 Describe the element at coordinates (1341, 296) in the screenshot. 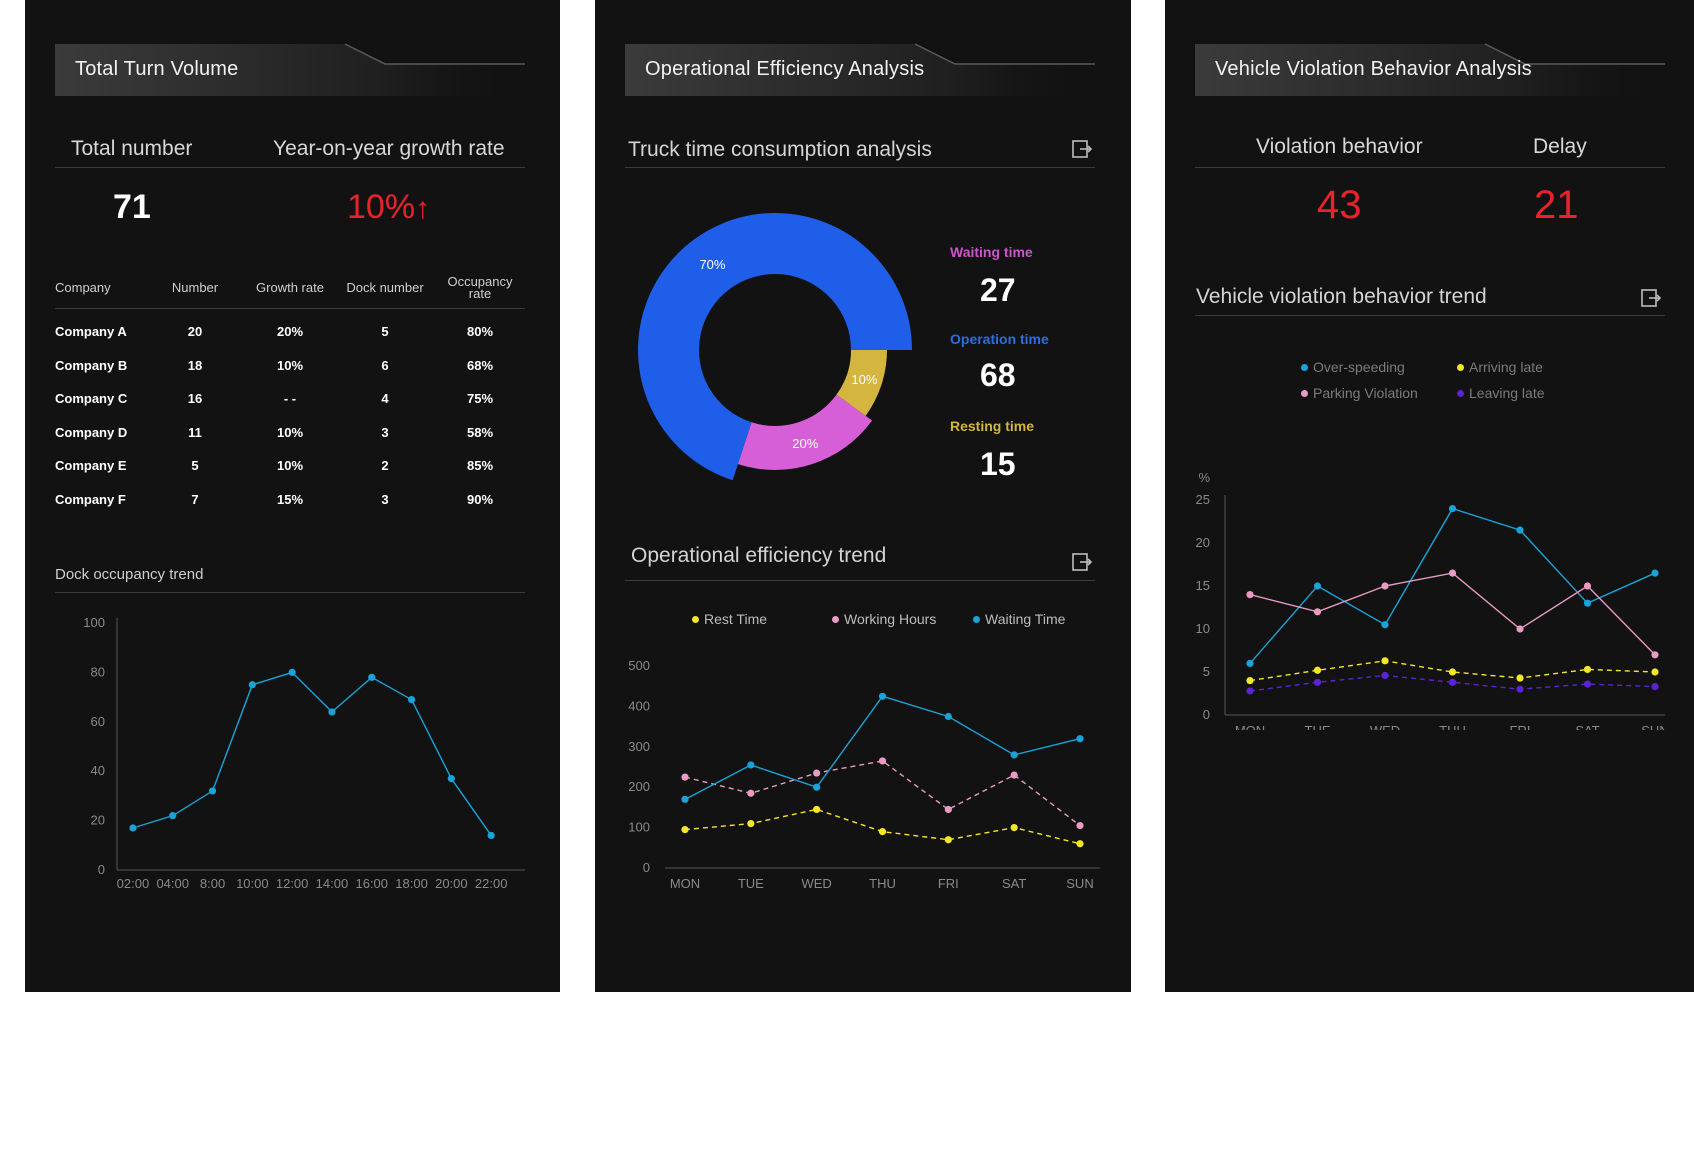

I see `violation-trend-title: Vehicle violation behavior trend` at that location.